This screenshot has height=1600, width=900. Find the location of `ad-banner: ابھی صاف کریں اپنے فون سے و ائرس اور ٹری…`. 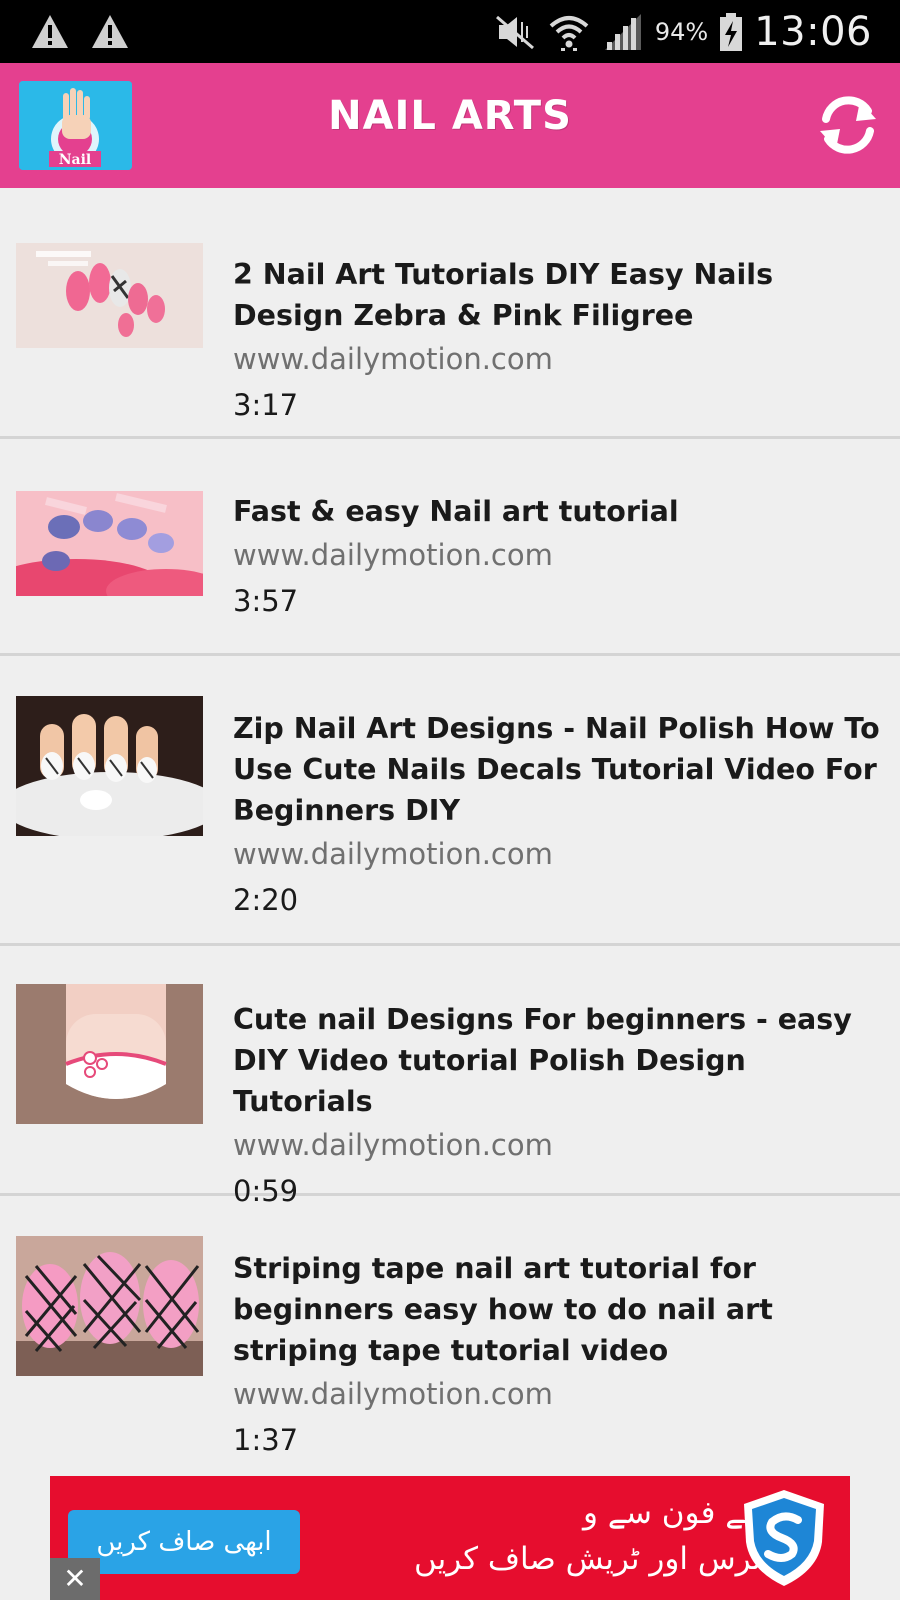

ad-banner: ابھی صاف کریں اپنے فون سے و ائرس اور ٹری… is located at coordinates (450, 1538).